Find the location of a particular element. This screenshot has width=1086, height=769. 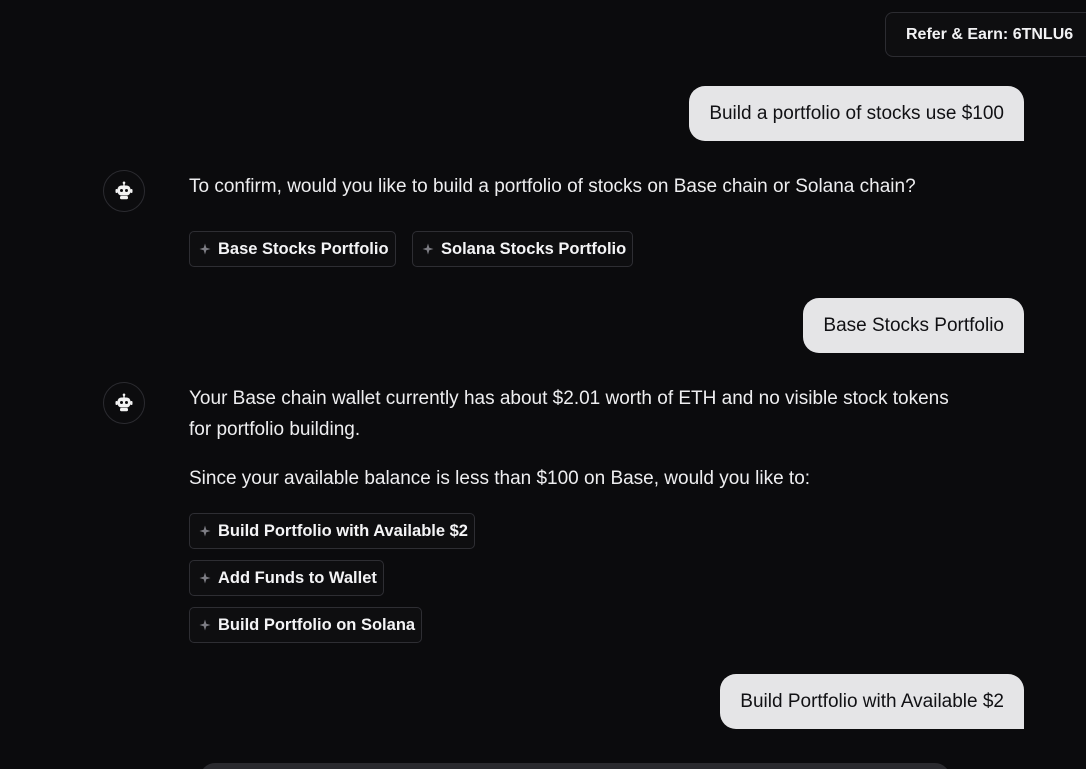

suggestion-build-portfolio-available: Build Portfolio with Available $2 is located at coordinates (332, 531).